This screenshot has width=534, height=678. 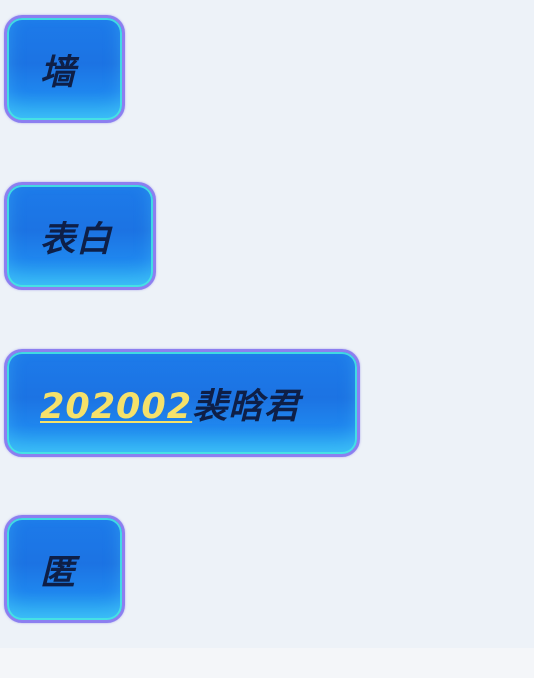 What do you see at coordinates (116, 407) in the screenshot?
I see `tag-person-number: 202002` at bounding box center [116, 407].